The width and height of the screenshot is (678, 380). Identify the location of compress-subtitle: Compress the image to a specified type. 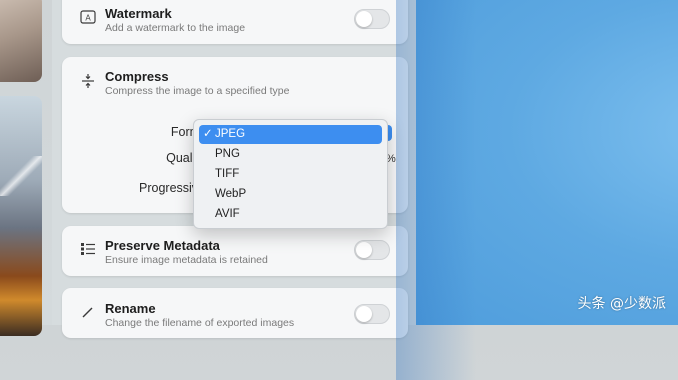
(197, 91).